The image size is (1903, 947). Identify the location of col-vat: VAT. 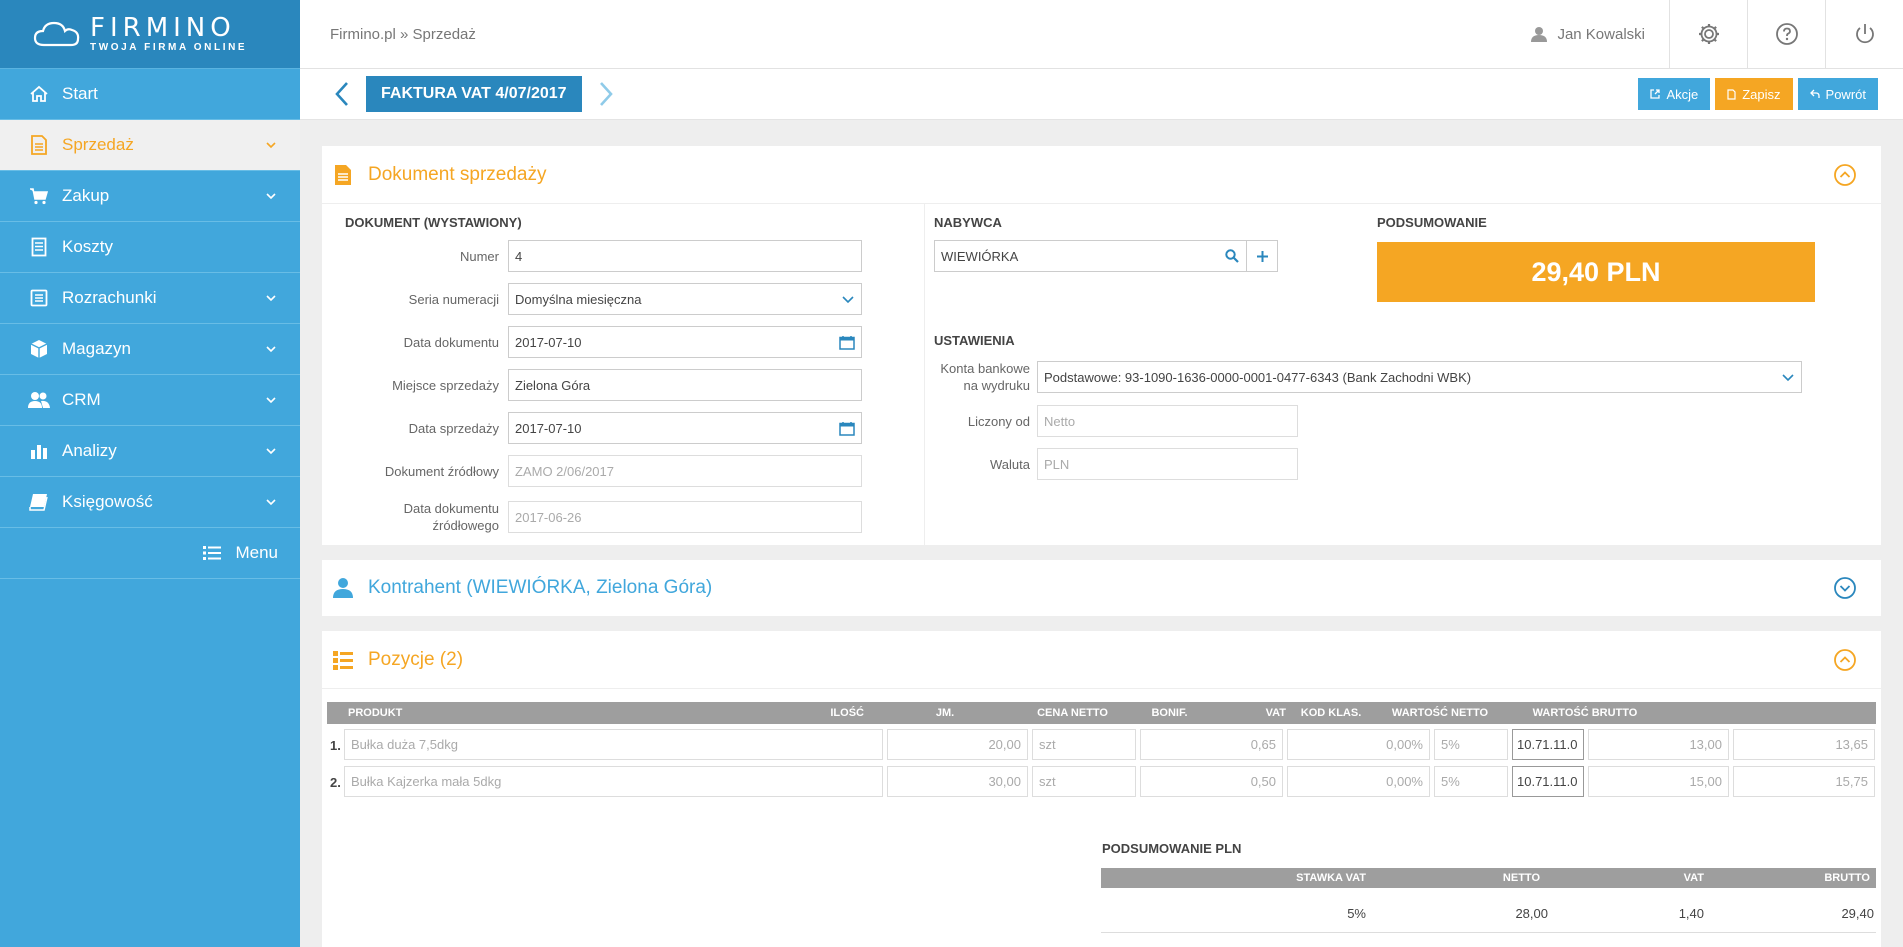
(1693, 878).